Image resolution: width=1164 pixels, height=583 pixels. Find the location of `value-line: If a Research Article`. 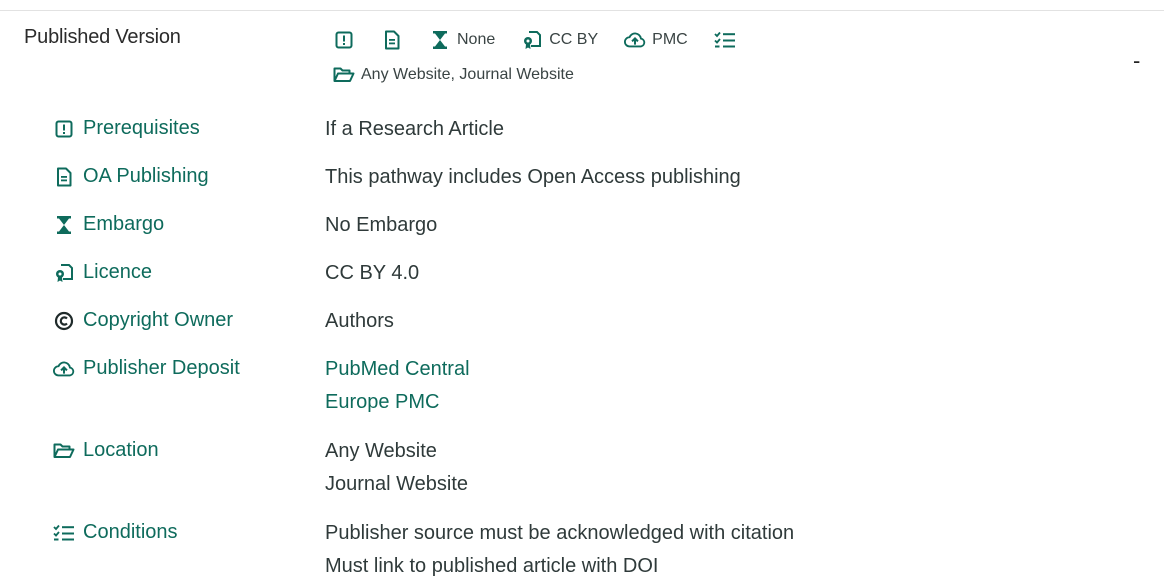

value-line: If a Research Article is located at coordinates (414, 129).